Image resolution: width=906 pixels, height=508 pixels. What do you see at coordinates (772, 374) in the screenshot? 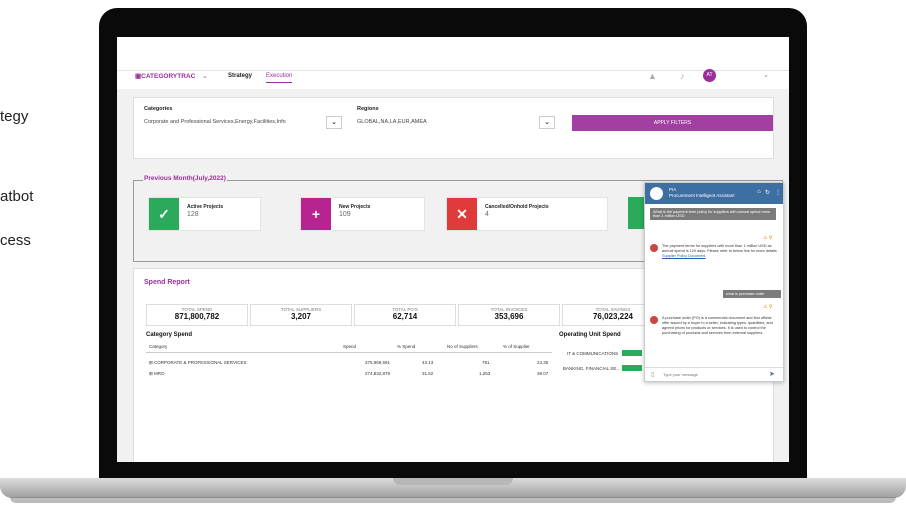
I see `send-icon: ➤` at bounding box center [772, 374].